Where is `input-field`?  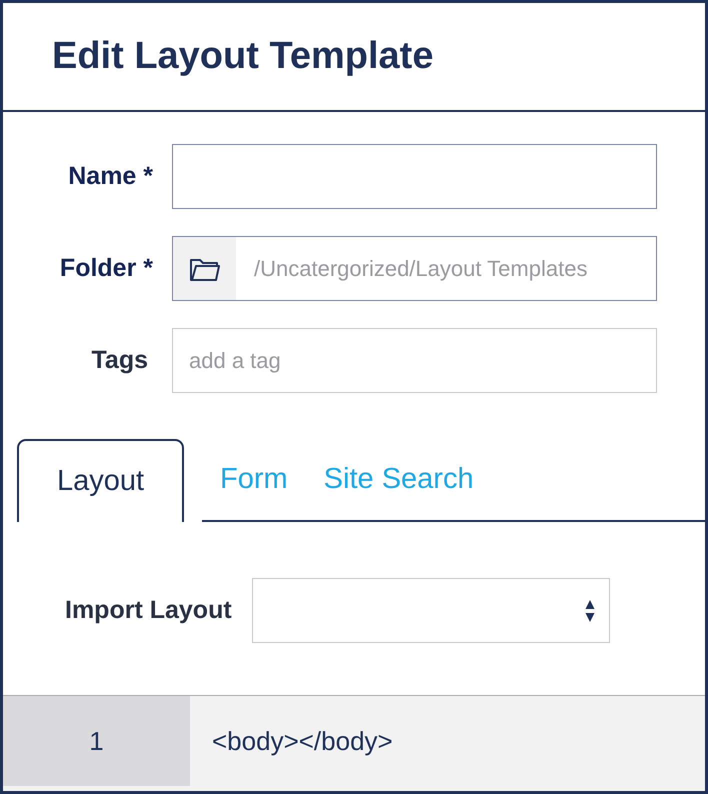 input-field is located at coordinates (414, 176).